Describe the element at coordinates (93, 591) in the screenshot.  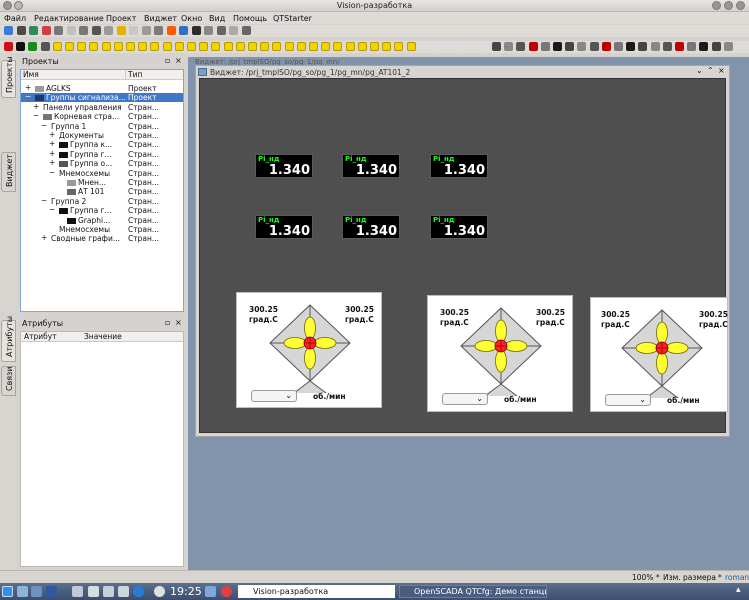
I see `network-icon` at that location.